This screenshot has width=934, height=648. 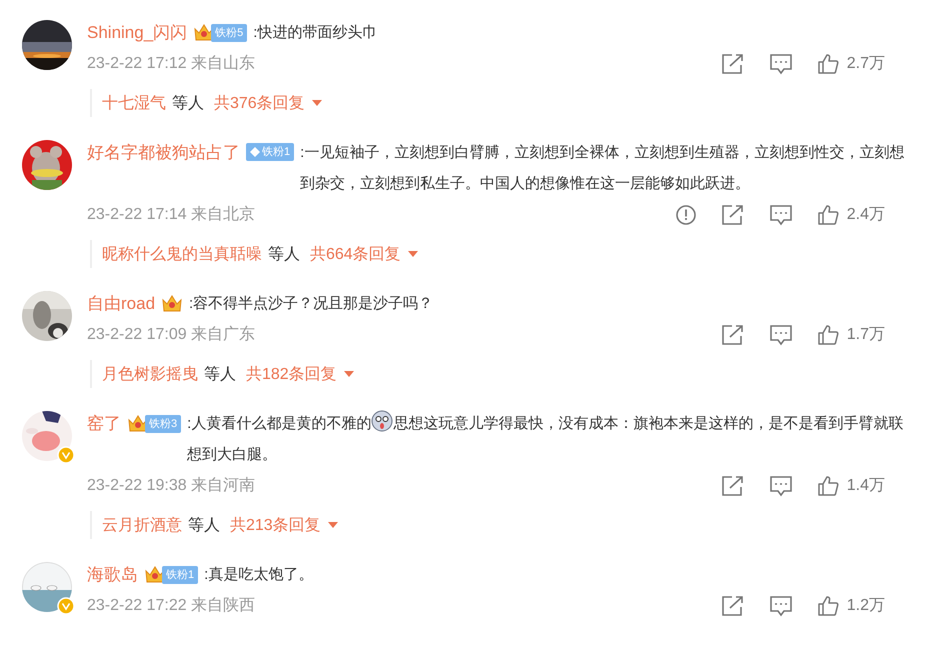 I want to click on comment-text: :人黄看什么都是黄的不雅的 思想这玩意儿学得最快，没有成本：旗袍本来是这样的，是不是看到手臂就联想到大白腿。, so click(x=546, y=439).